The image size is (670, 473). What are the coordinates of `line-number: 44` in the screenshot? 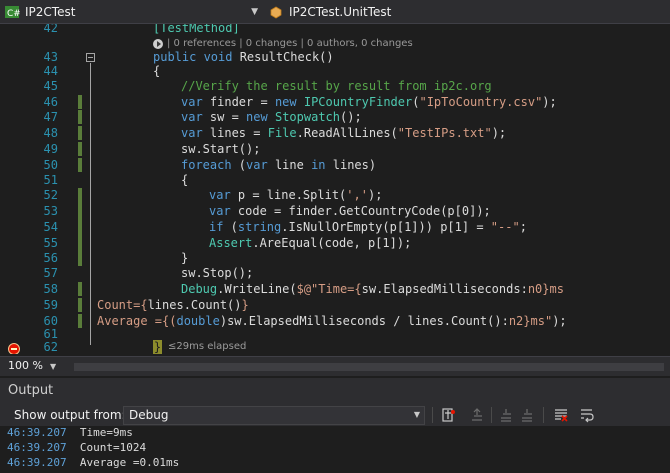 It's located at (50, 71).